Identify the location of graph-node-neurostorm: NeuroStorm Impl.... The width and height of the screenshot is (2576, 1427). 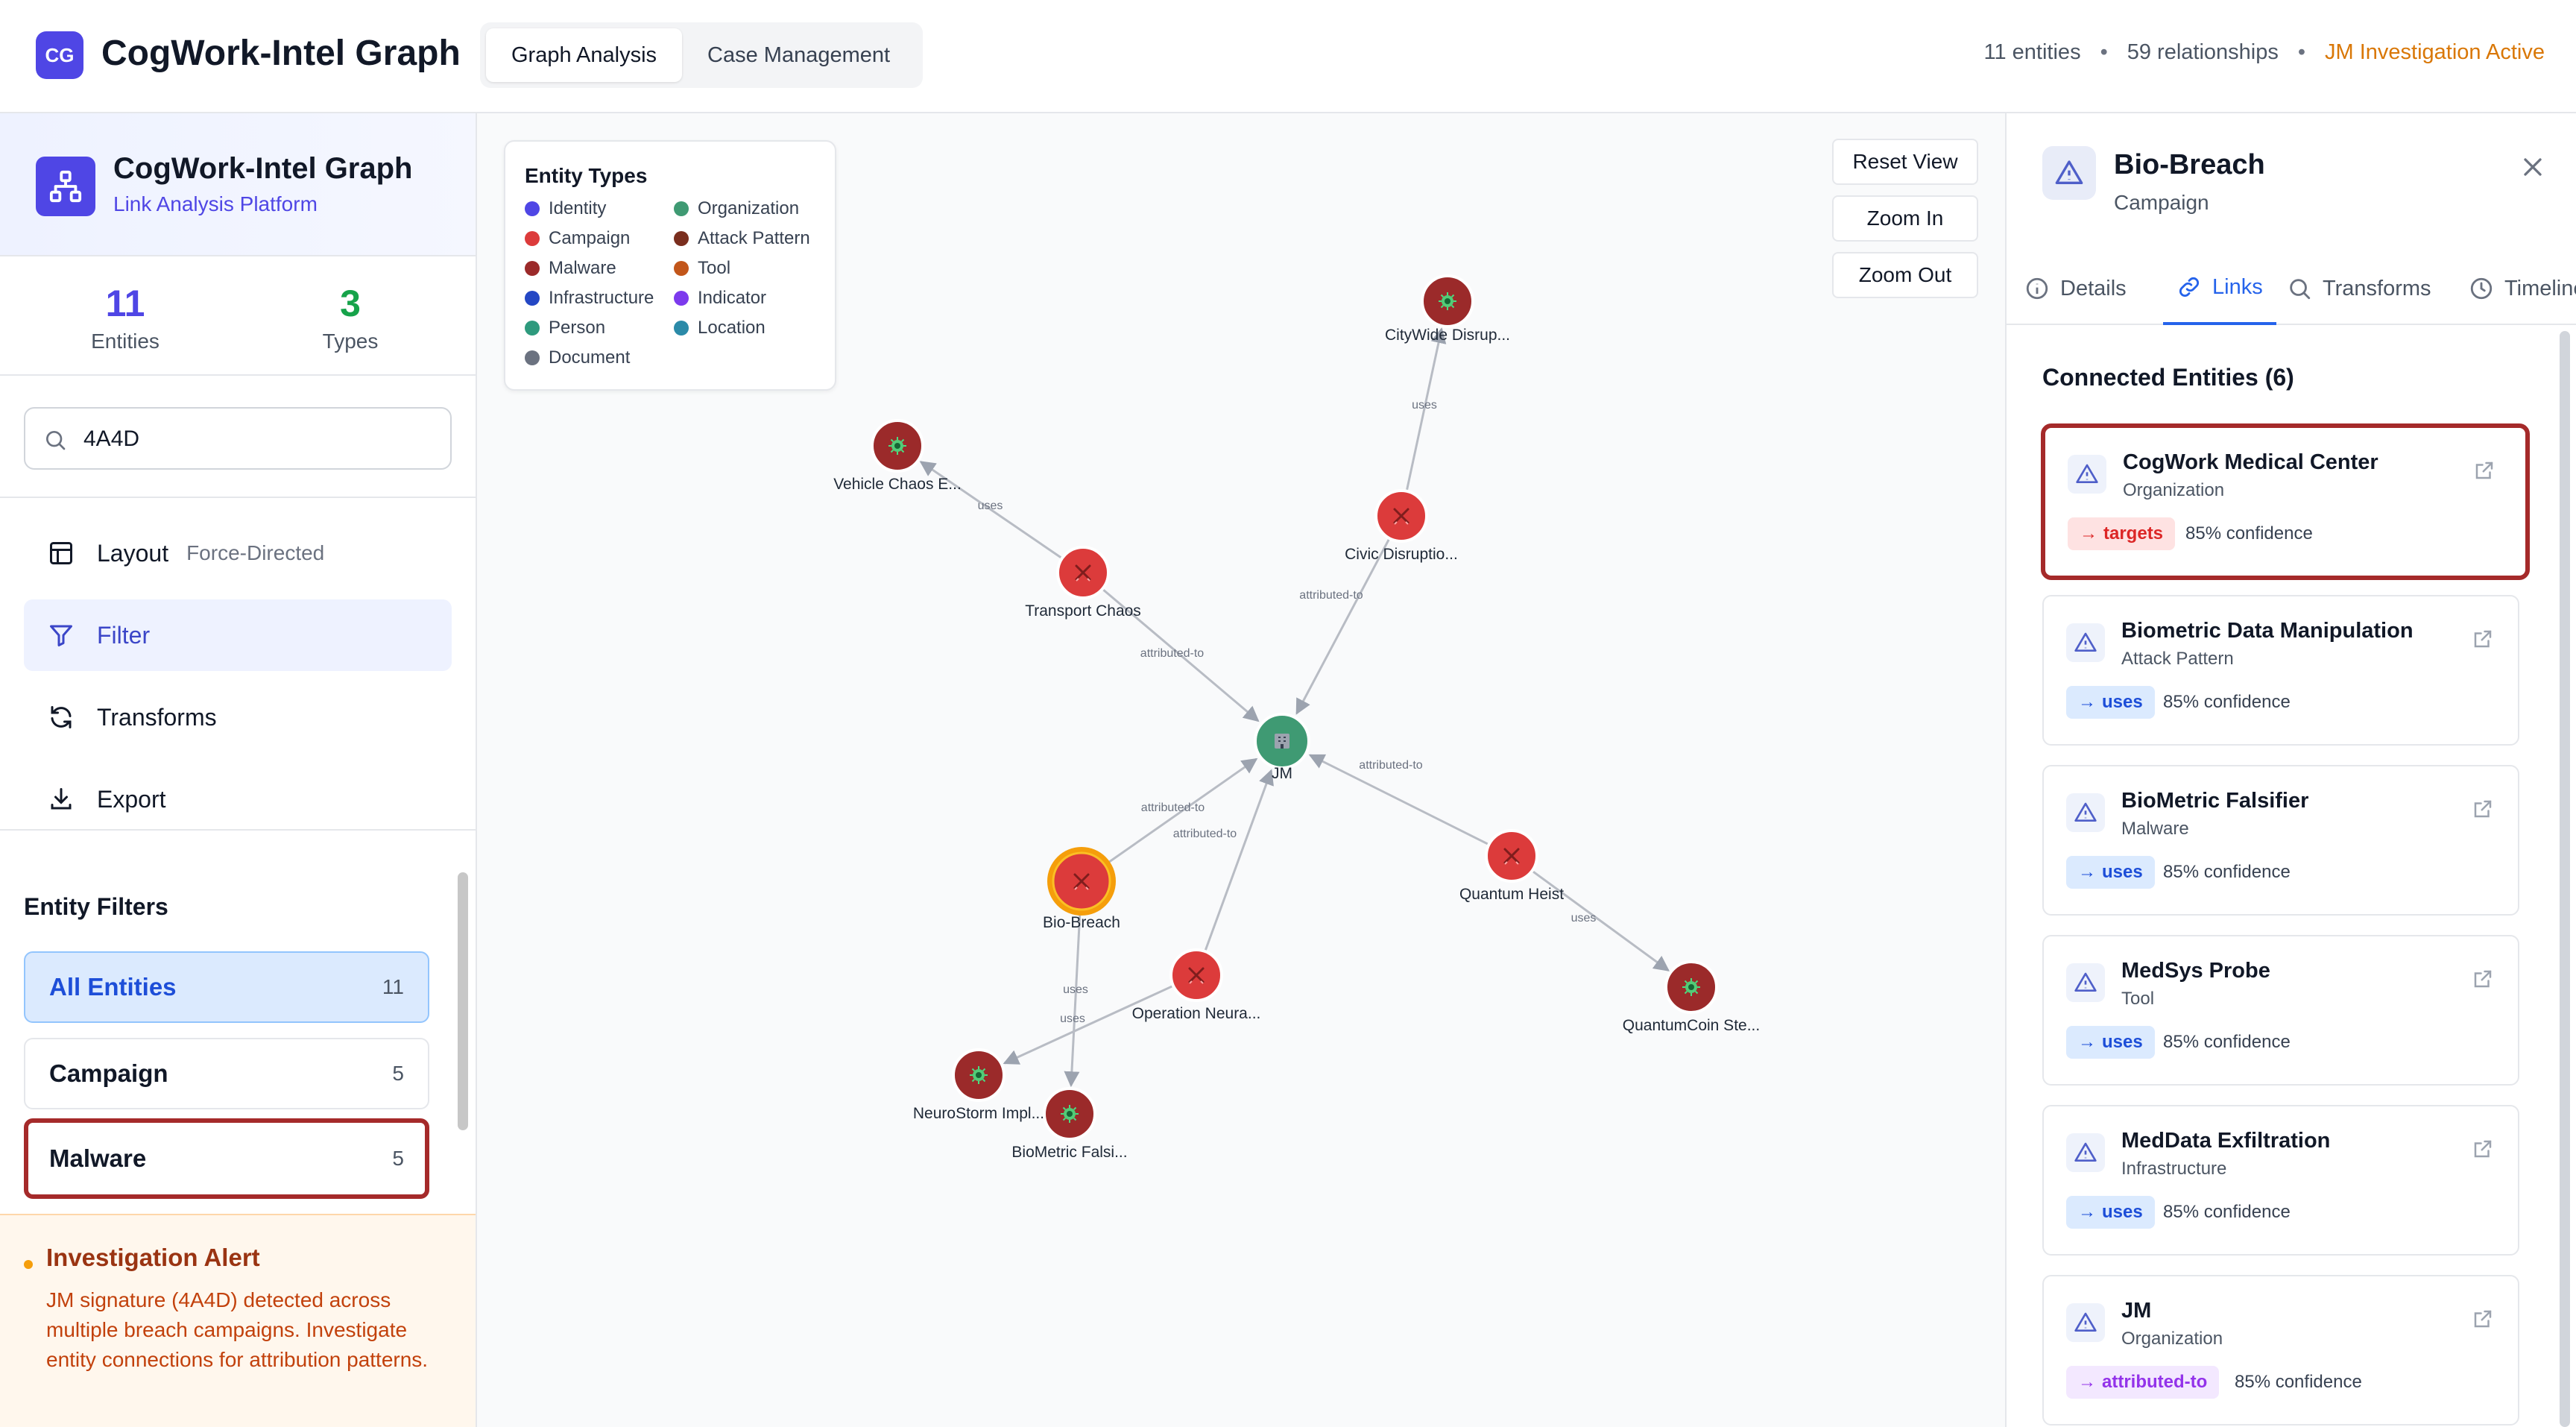
(979, 1085).